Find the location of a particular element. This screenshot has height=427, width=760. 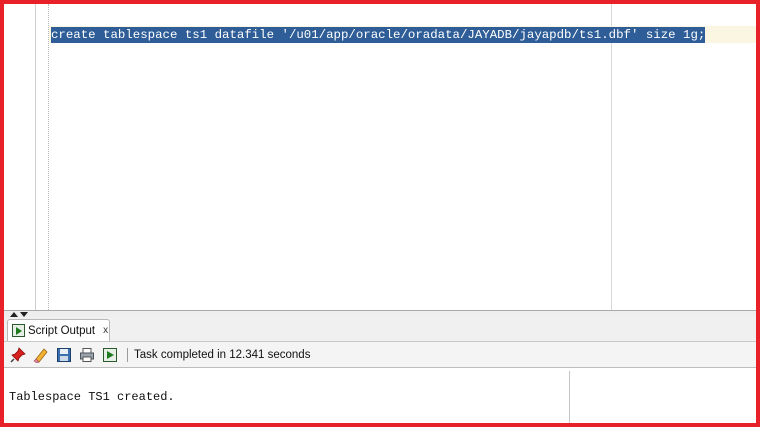

panel-splitter is located at coordinates (380, 313).